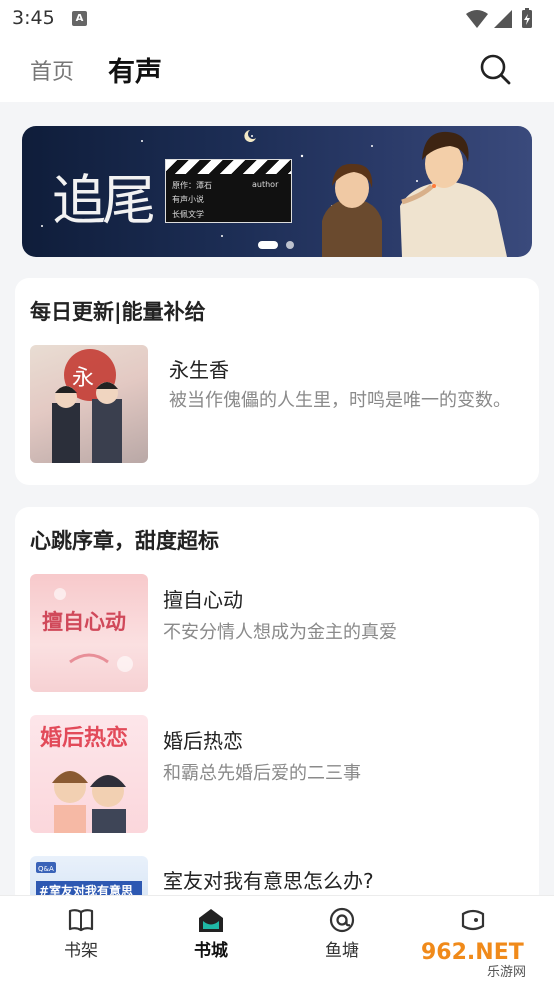 This screenshot has width=554, height=984. Describe the element at coordinates (211, 920) in the screenshot. I see `bookstore-icon` at that location.